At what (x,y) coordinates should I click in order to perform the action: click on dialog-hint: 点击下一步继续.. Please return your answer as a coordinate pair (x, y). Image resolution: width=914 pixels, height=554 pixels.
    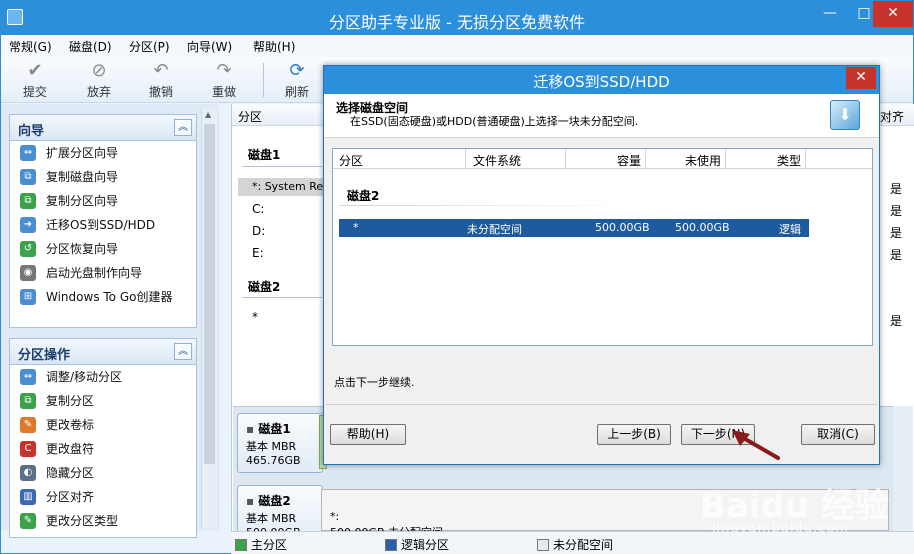
    Looking at the image, I should click on (374, 382).